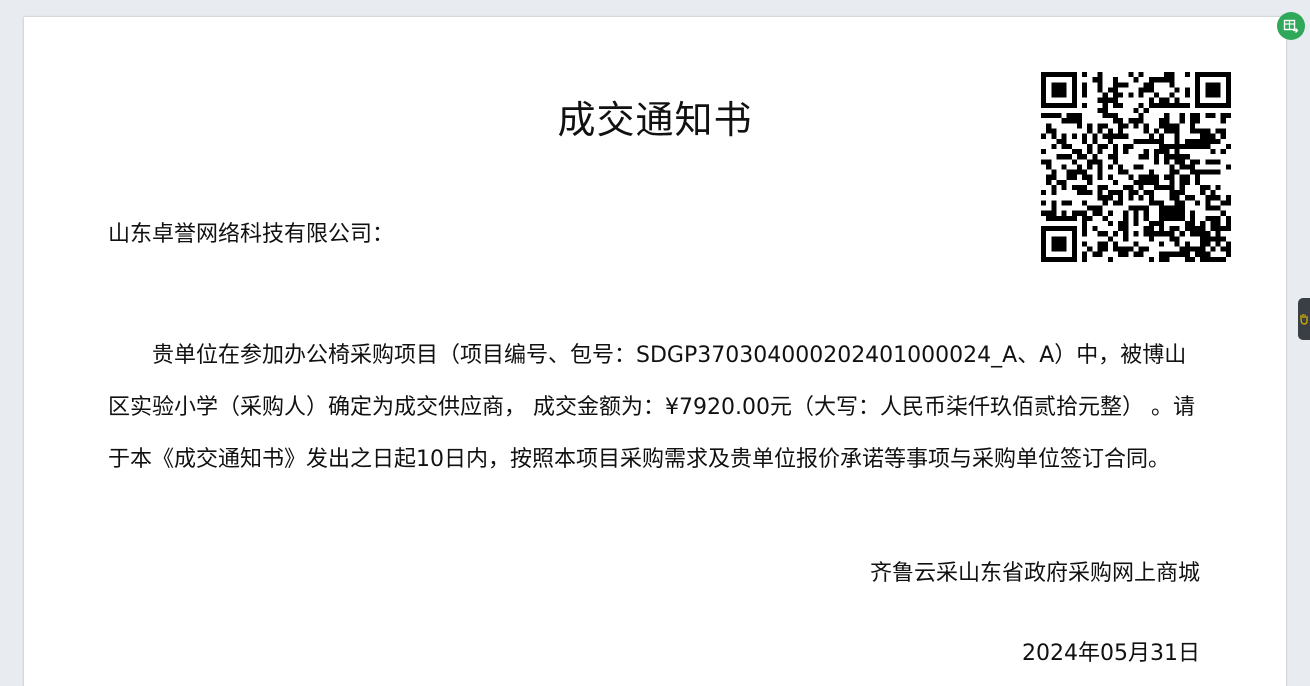  What do you see at coordinates (1034, 573) in the screenshot?
I see `issuer-name: 齐鲁云采山东省政府采购网上商城` at bounding box center [1034, 573].